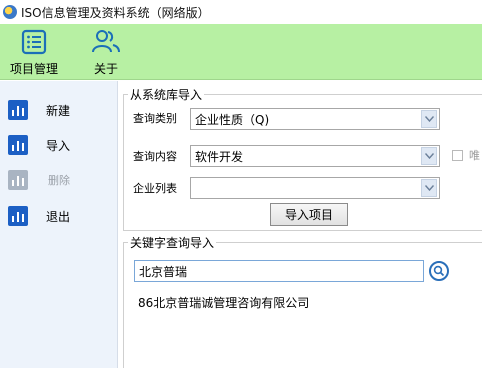 The width and height of the screenshot is (482, 368). What do you see at coordinates (223, 302) in the screenshot?
I see `list-item: 86北京普瑞诚管理咨询有限公司` at bounding box center [223, 302].